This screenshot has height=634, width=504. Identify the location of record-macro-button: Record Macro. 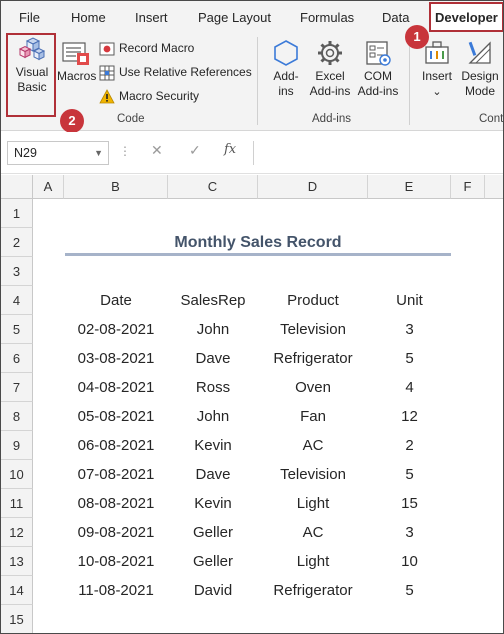
(146, 48).